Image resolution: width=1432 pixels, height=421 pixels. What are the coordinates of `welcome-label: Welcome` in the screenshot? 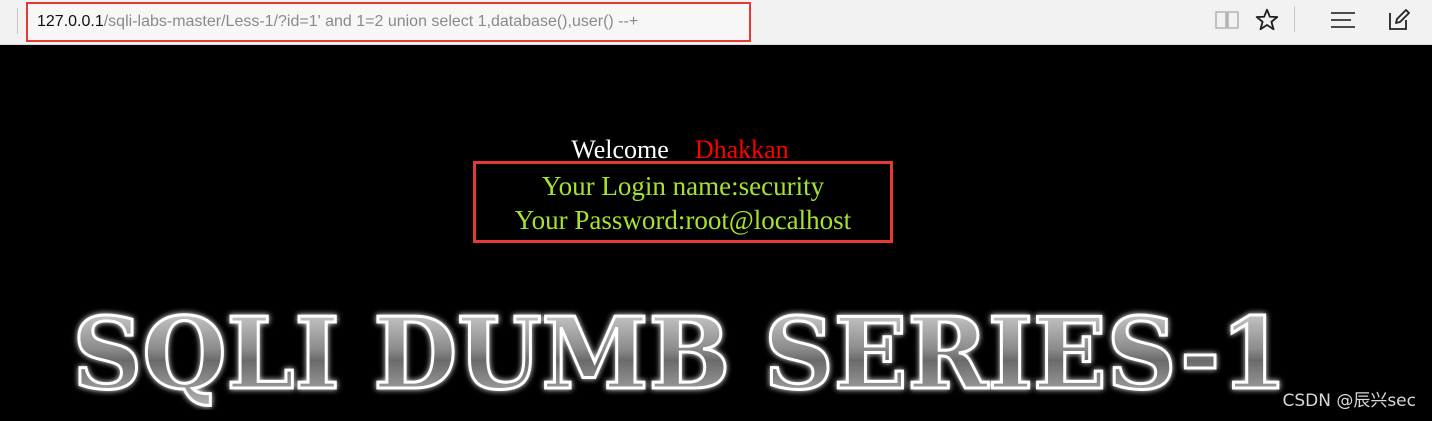 It's located at (620, 149).